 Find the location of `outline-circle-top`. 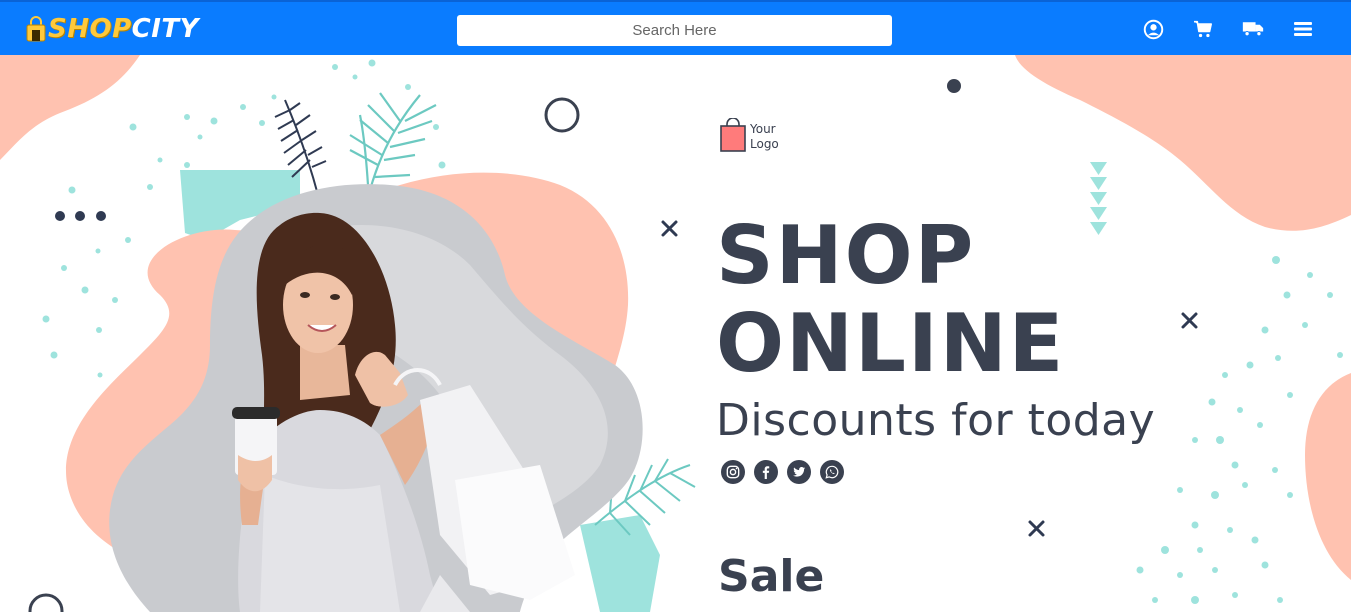

outline-circle-top is located at coordinates (562, 115).